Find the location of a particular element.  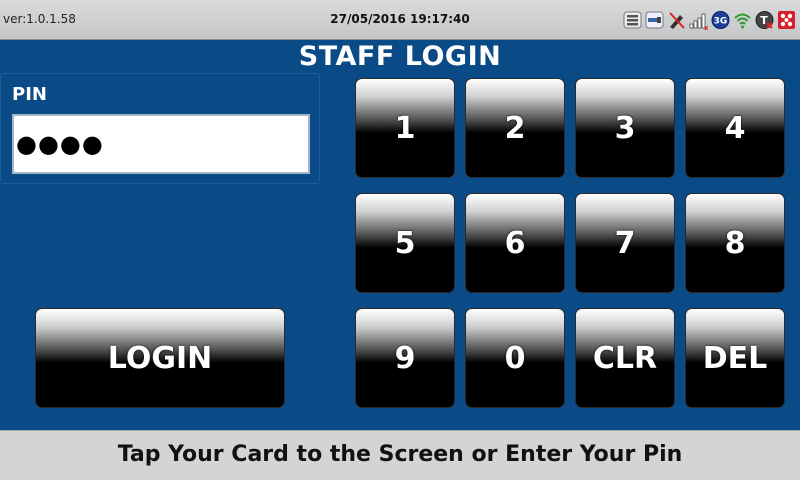

key-8-button: 8 is located at coordinates (735, 243).